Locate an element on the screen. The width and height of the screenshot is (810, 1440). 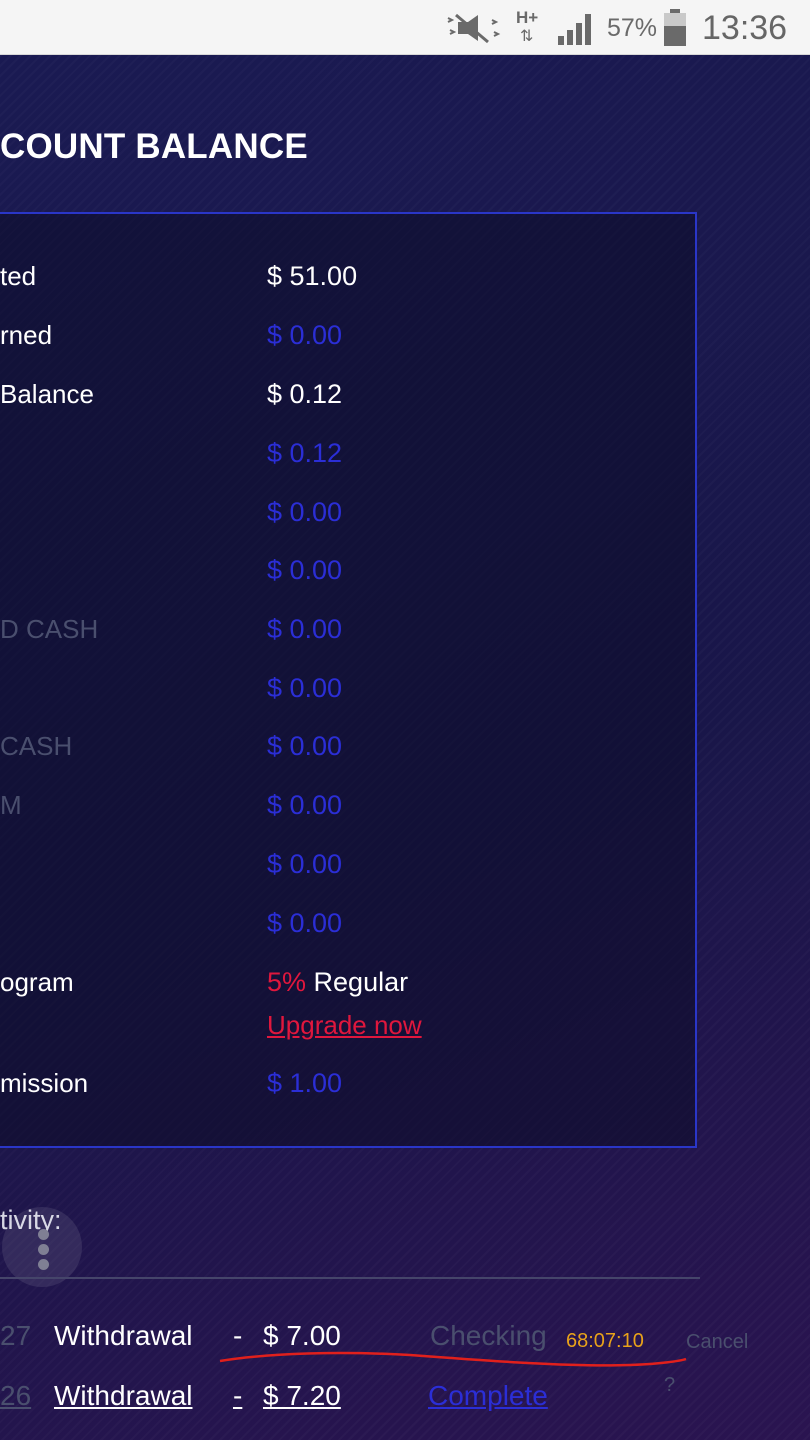
network-data-icon: H+ ⇅ is located at coordinates (531, 28).